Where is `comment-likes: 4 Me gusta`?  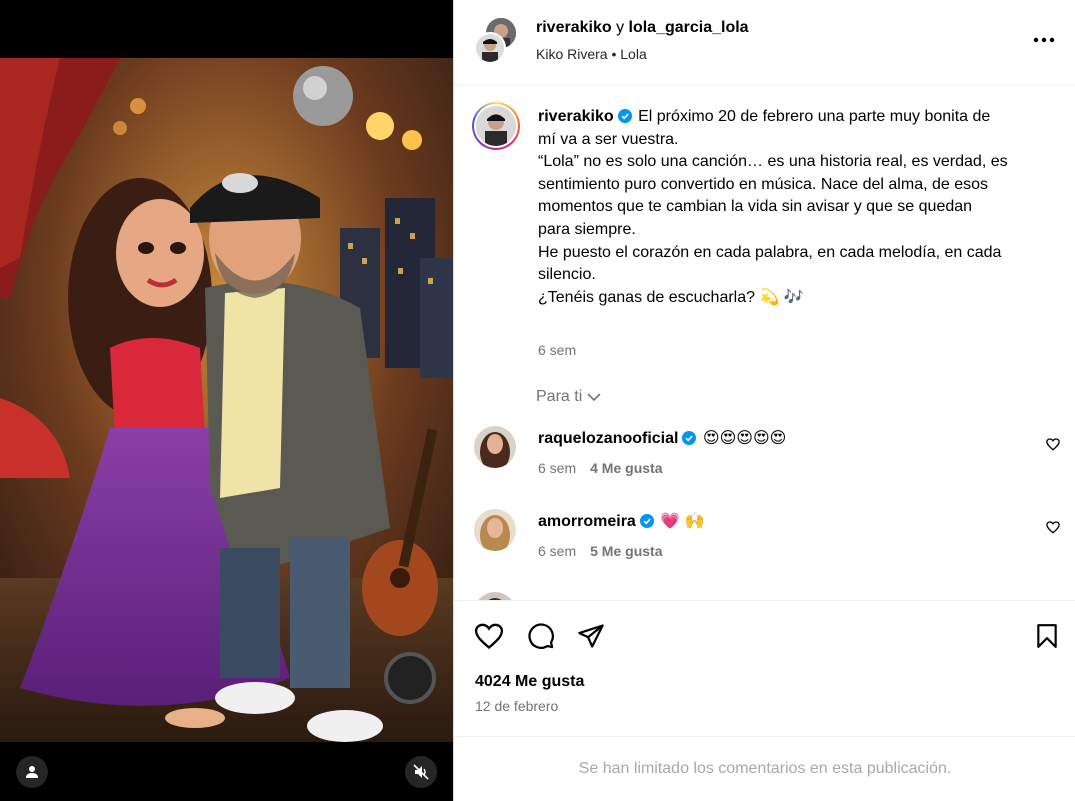
comment-likes: 4 Me gusta is located at coordinates (626, 468).